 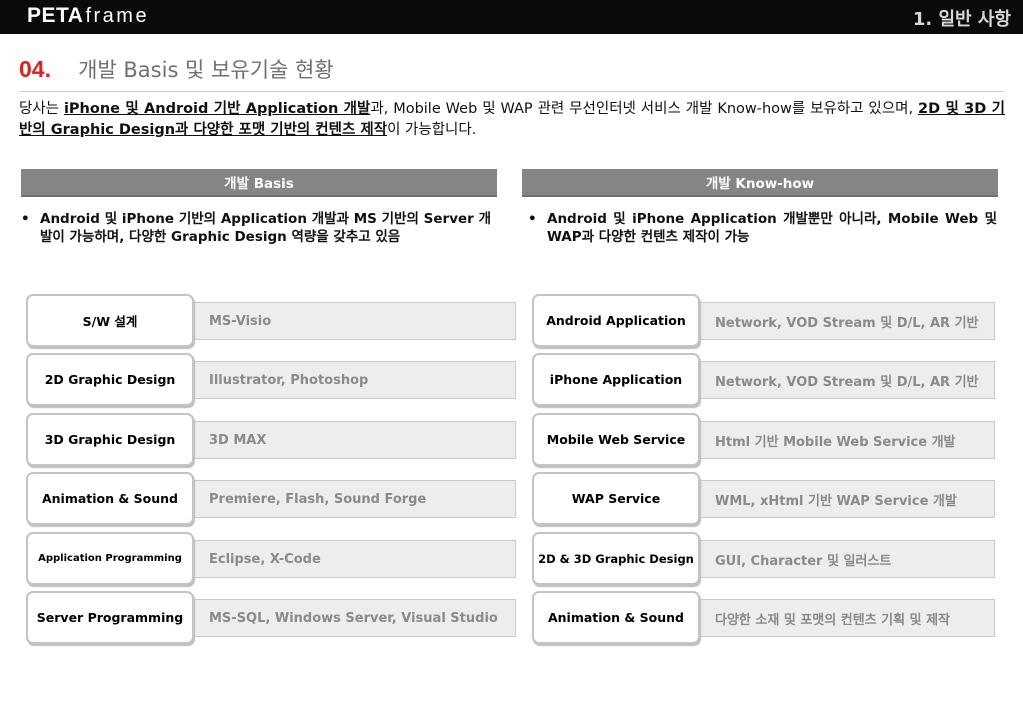 What do you see at coordinates (843, 499) in the screenshot?
I see `right-row-value: WML, xHtml 기반 WAP Service 개발` at bounding box center [843, 499].